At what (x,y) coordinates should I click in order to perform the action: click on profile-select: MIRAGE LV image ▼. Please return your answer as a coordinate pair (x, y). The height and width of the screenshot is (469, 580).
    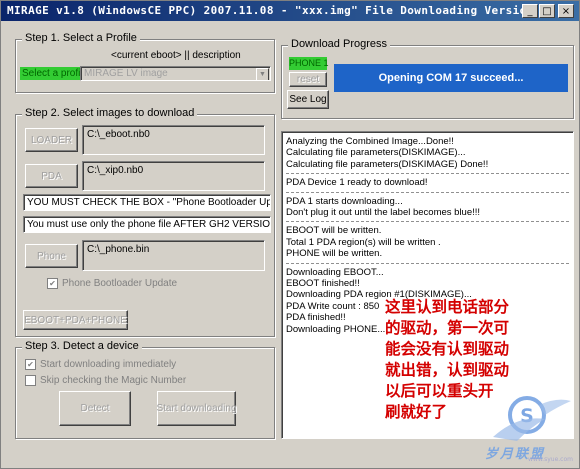
    Looking at the image, I should click on (175, 73).